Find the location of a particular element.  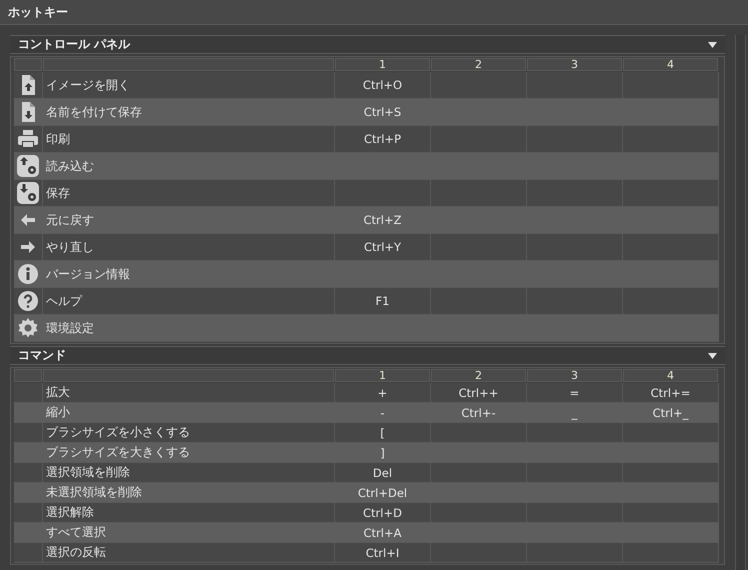

shortcut-cell: Ctrl+Y is located at coordinates (383, 247).